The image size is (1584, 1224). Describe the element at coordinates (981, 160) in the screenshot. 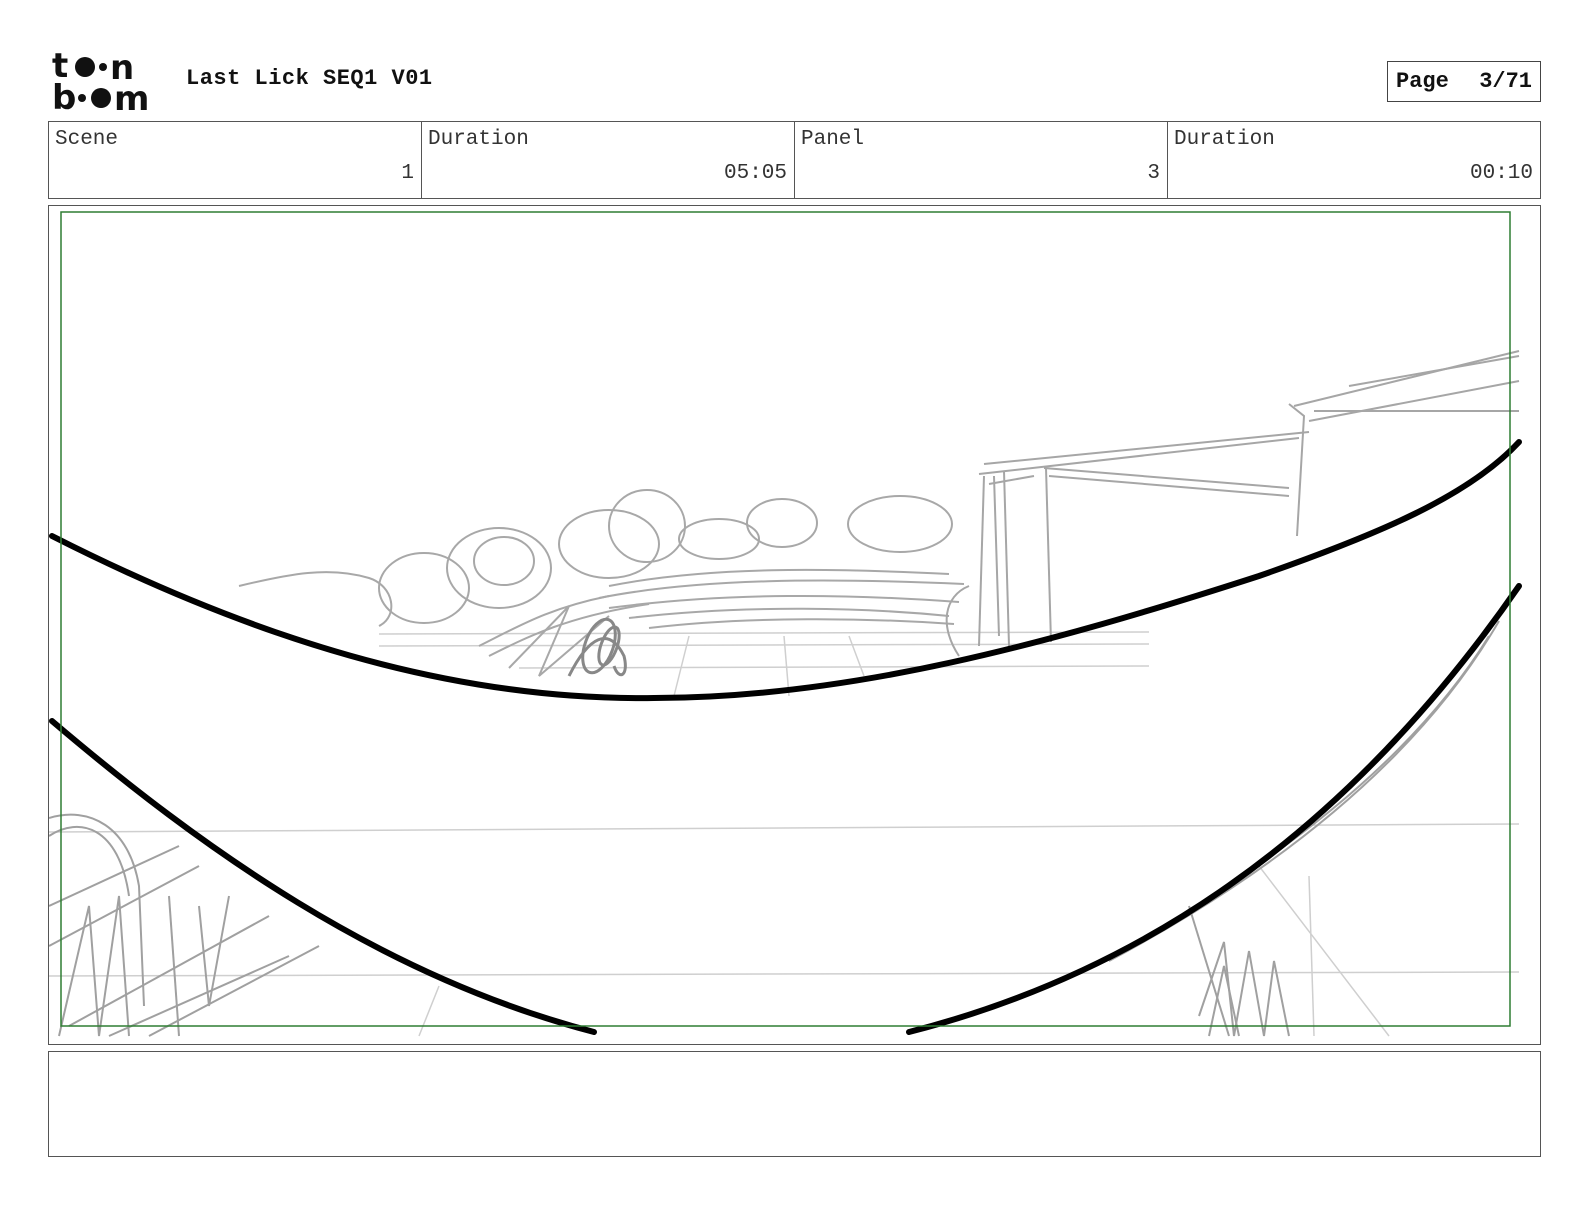

I see `panel-cell: Panel 3` at that location.